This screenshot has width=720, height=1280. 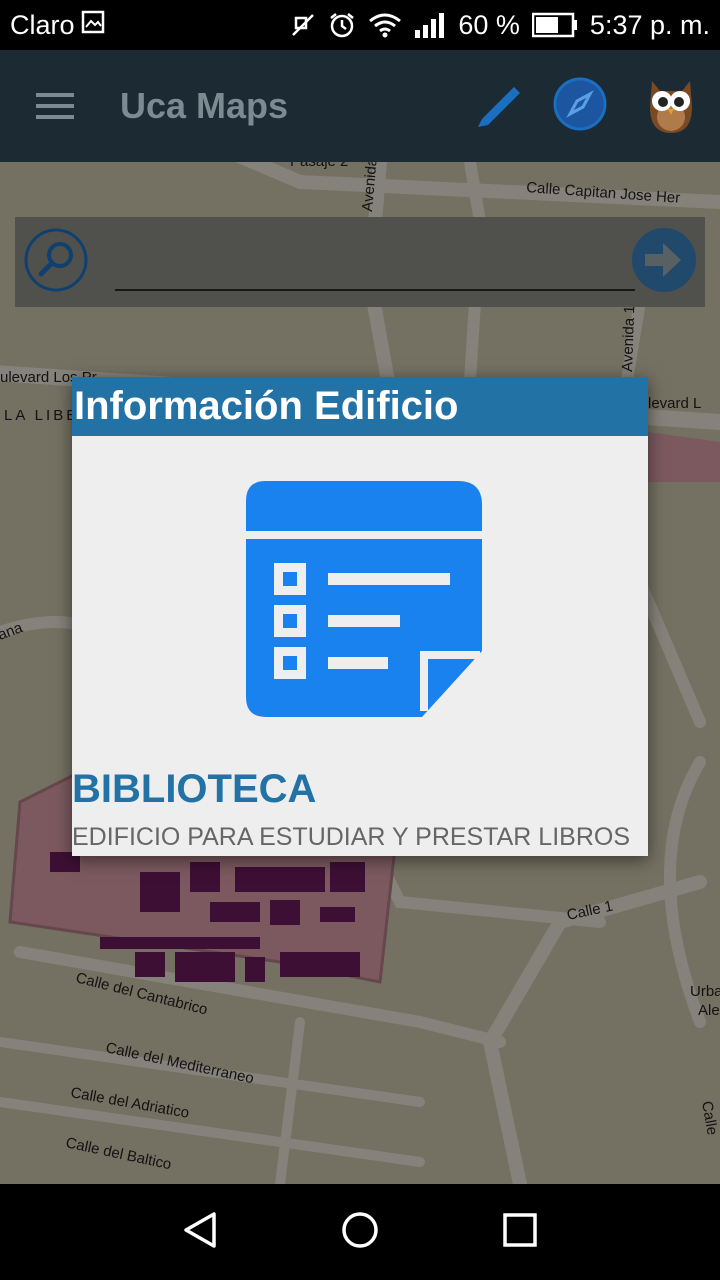 I want to click on signal-icon, so click(x=430, y=25).